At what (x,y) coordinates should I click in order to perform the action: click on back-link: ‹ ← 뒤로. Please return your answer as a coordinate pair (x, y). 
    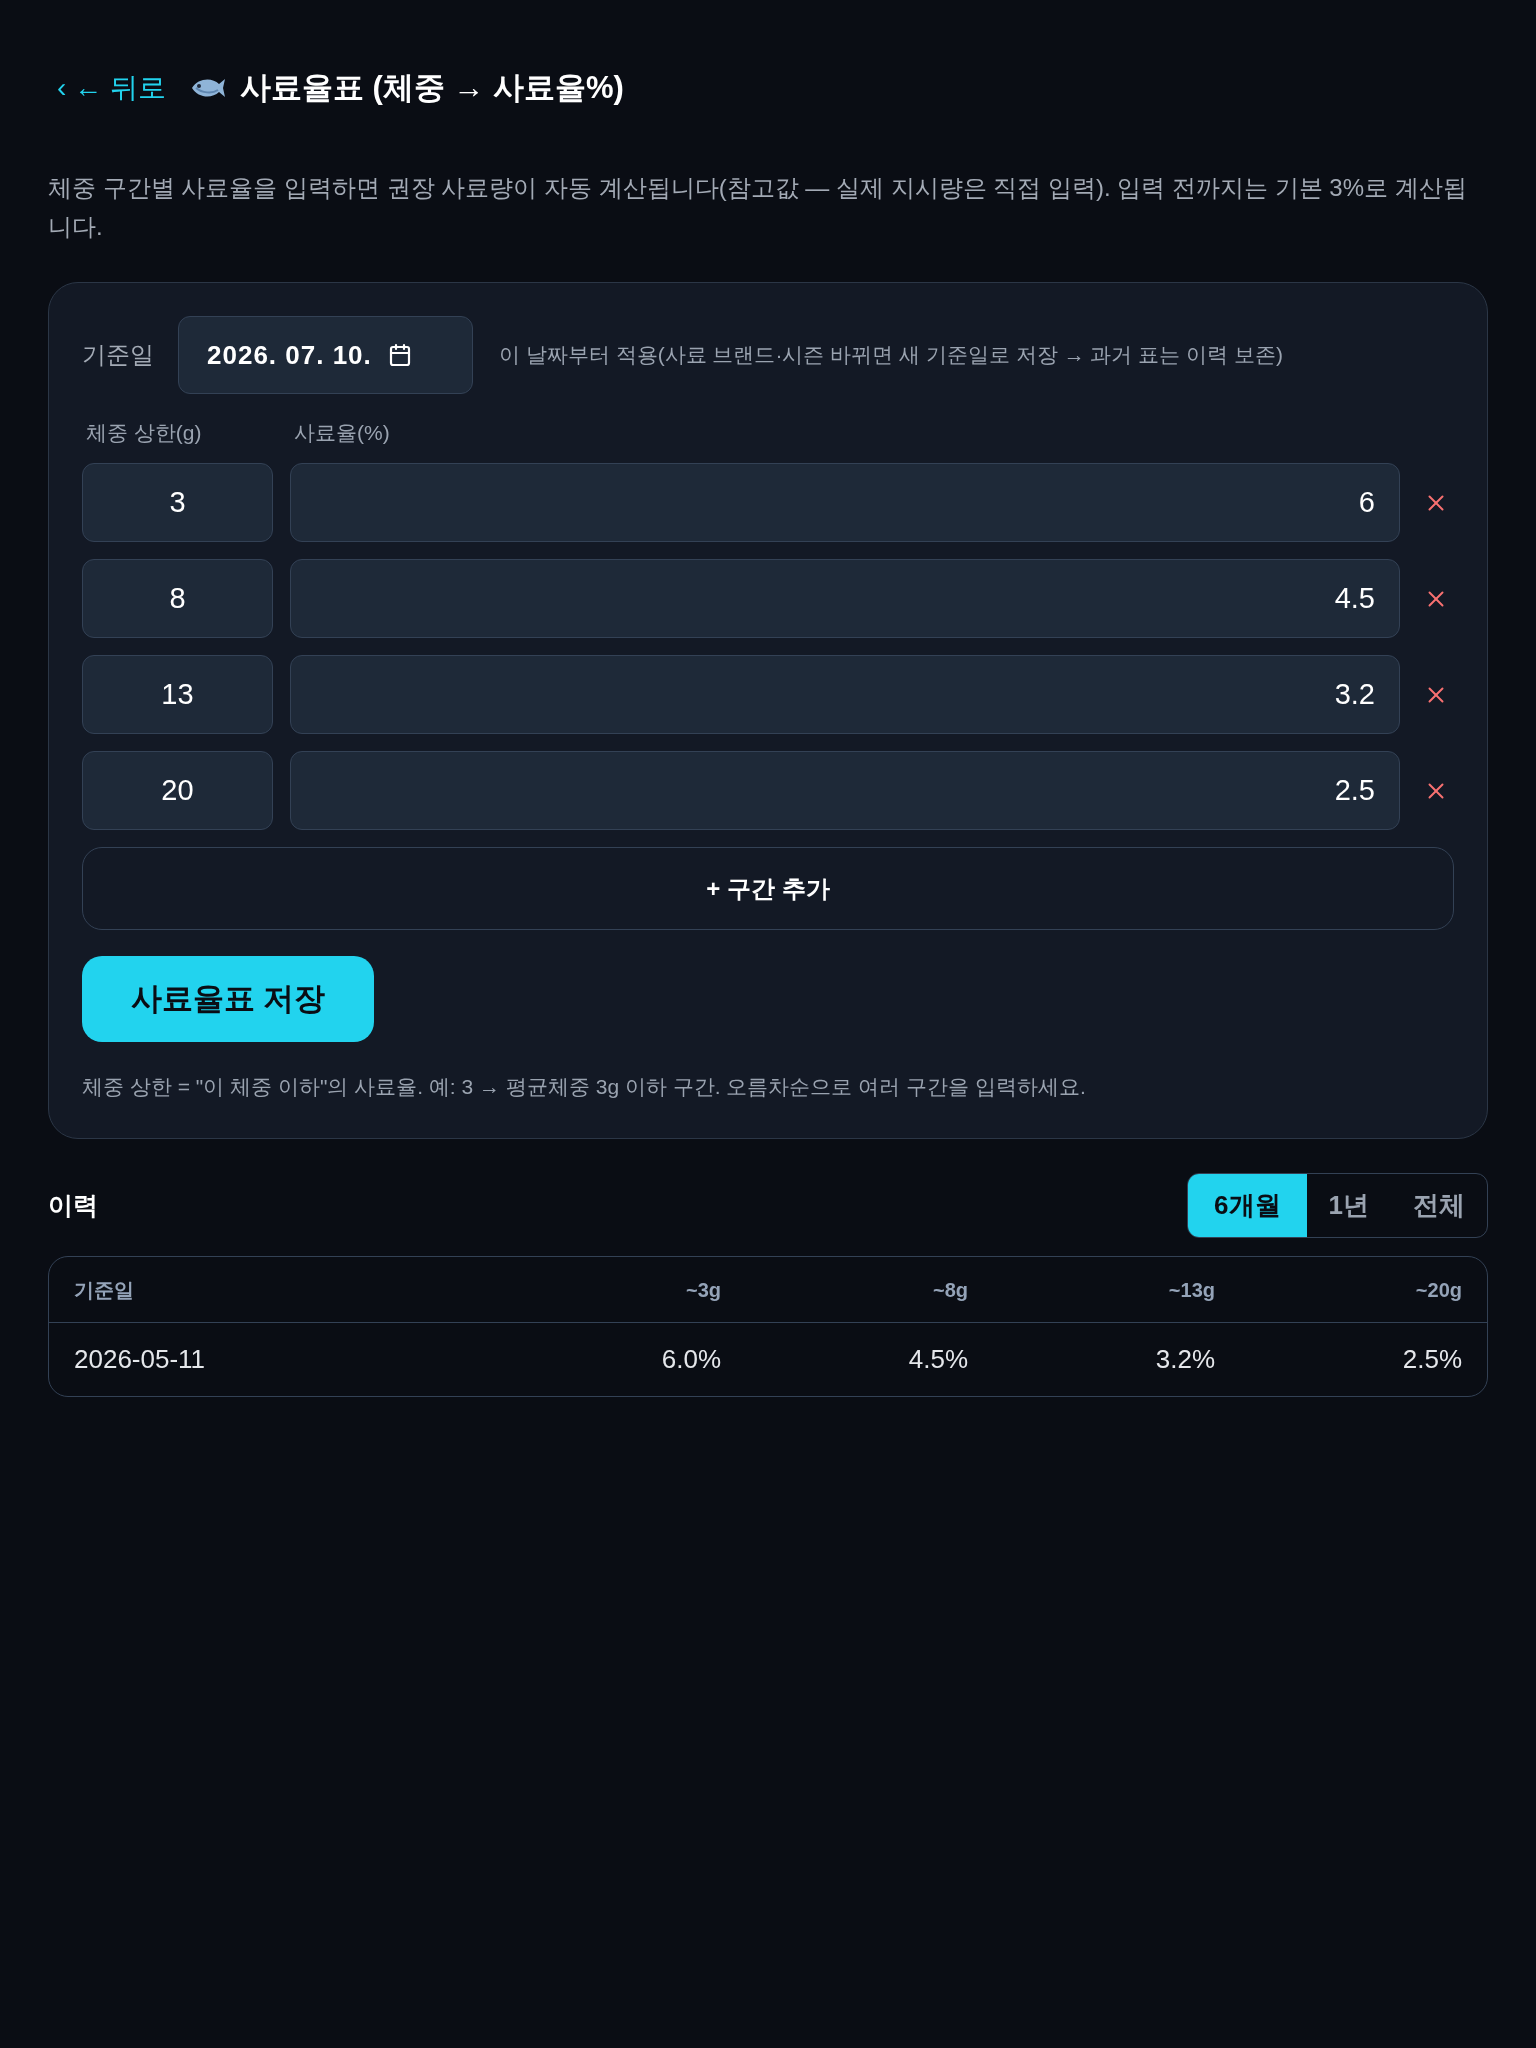
    Looking at the image, I should click on (111, 88).